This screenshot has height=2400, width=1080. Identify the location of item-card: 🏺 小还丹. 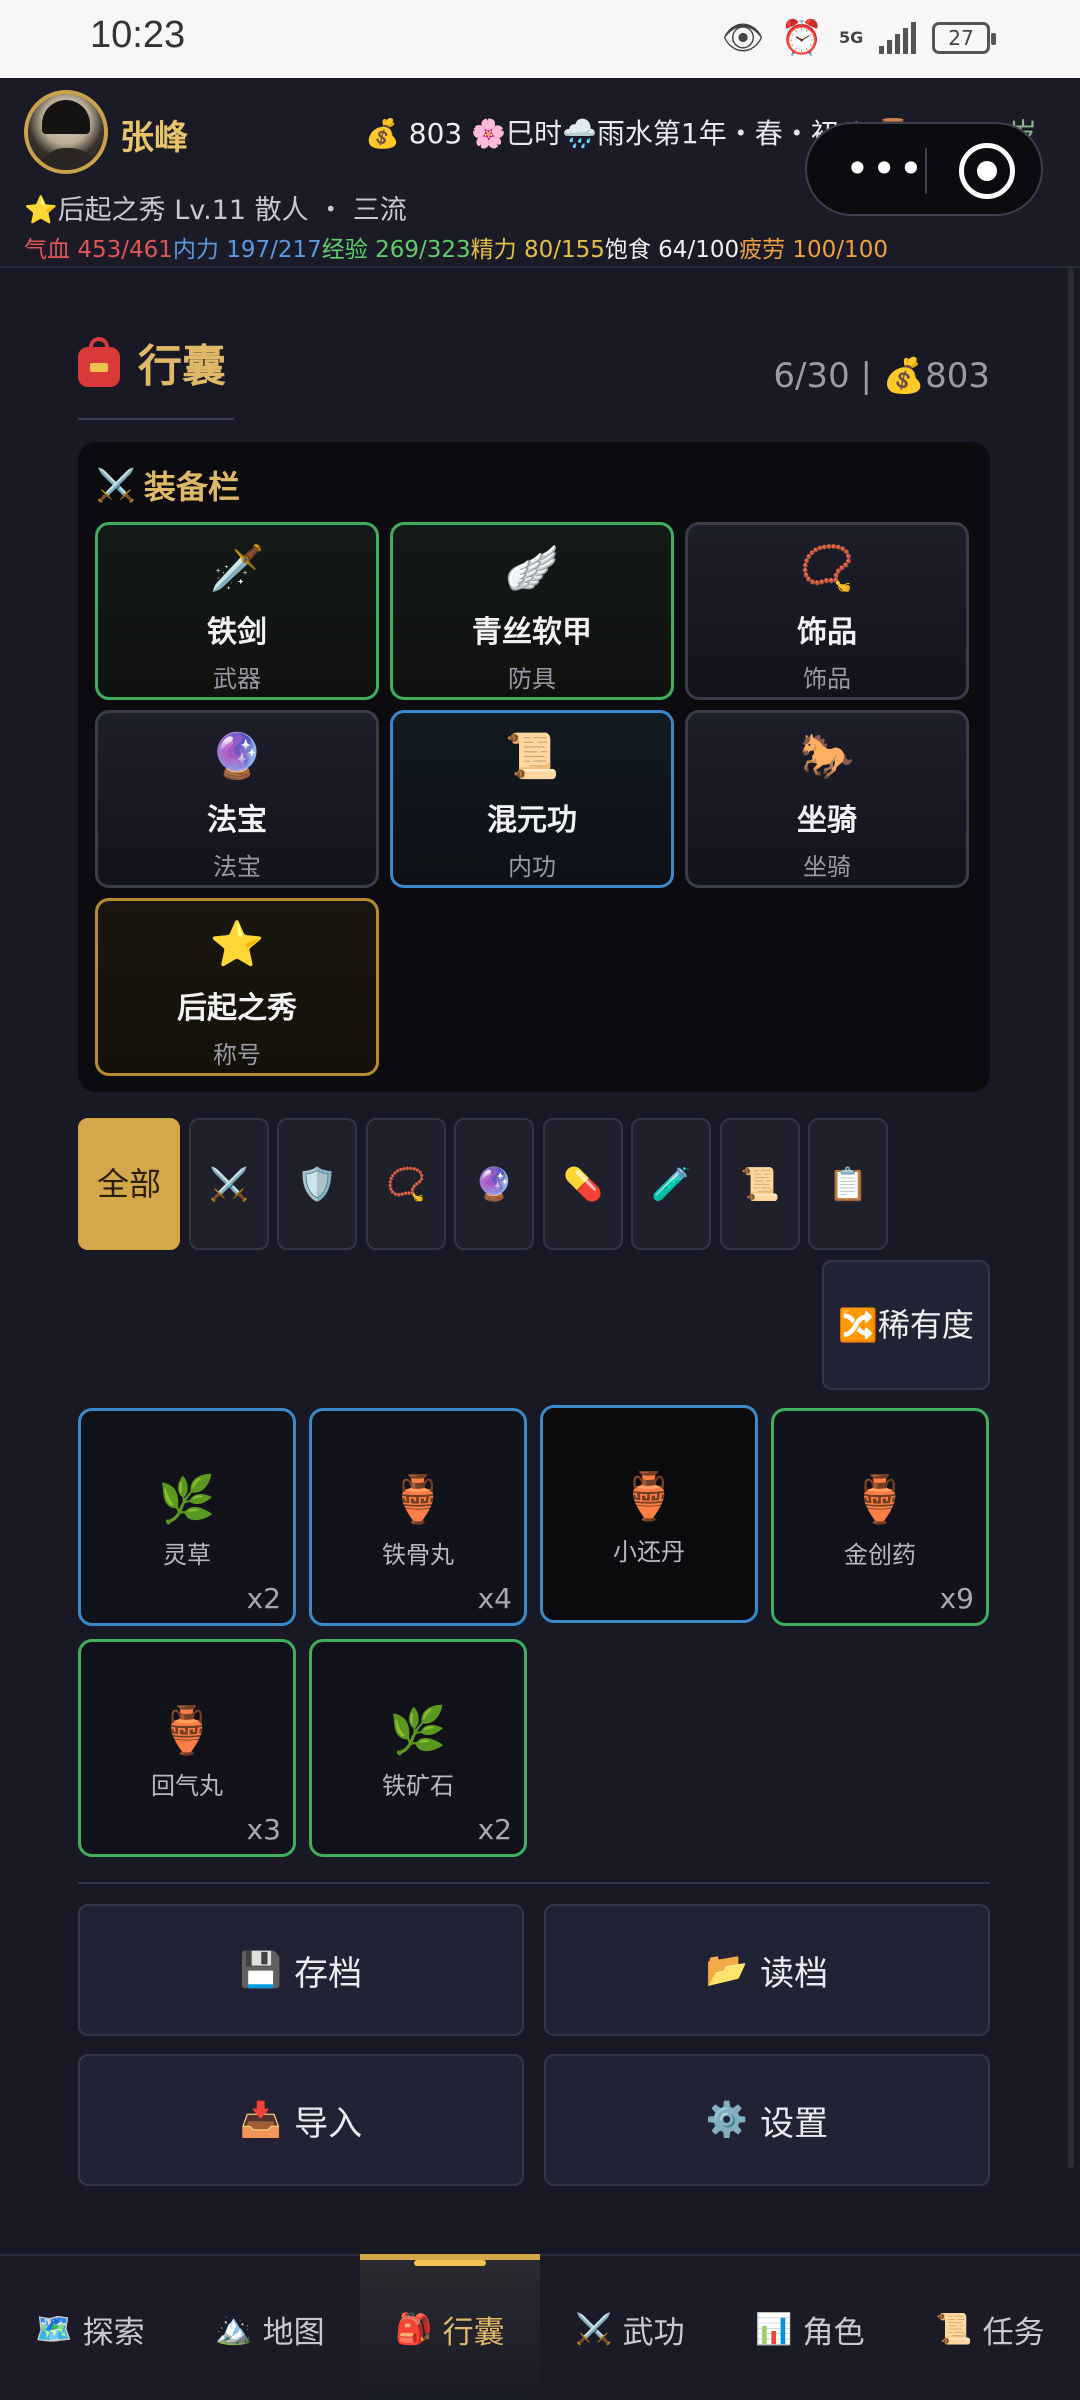
(649, 1514).